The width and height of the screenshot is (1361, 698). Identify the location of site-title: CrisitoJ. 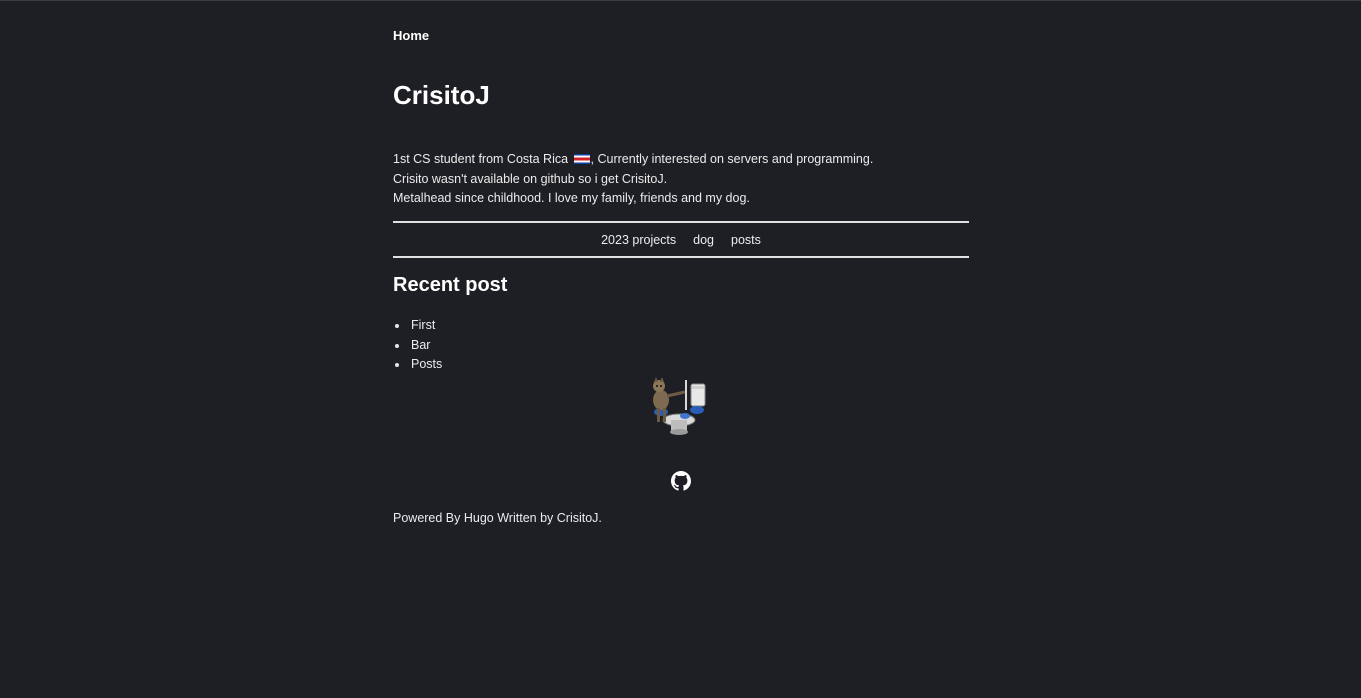
(441, 95).